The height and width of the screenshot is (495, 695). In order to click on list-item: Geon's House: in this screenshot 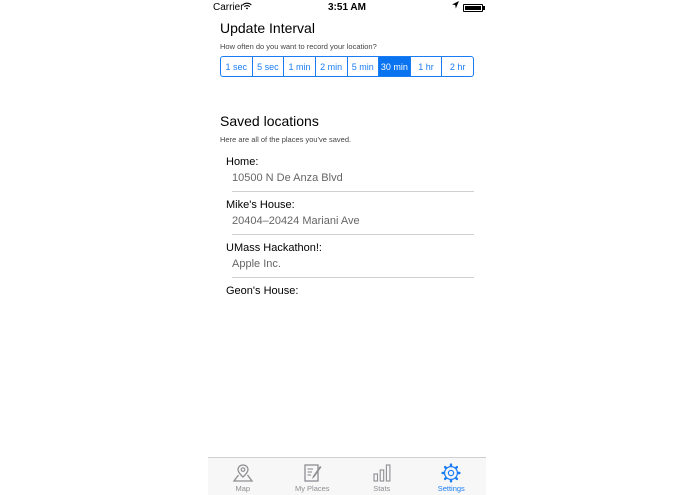, I will do `click(350, 291)`.